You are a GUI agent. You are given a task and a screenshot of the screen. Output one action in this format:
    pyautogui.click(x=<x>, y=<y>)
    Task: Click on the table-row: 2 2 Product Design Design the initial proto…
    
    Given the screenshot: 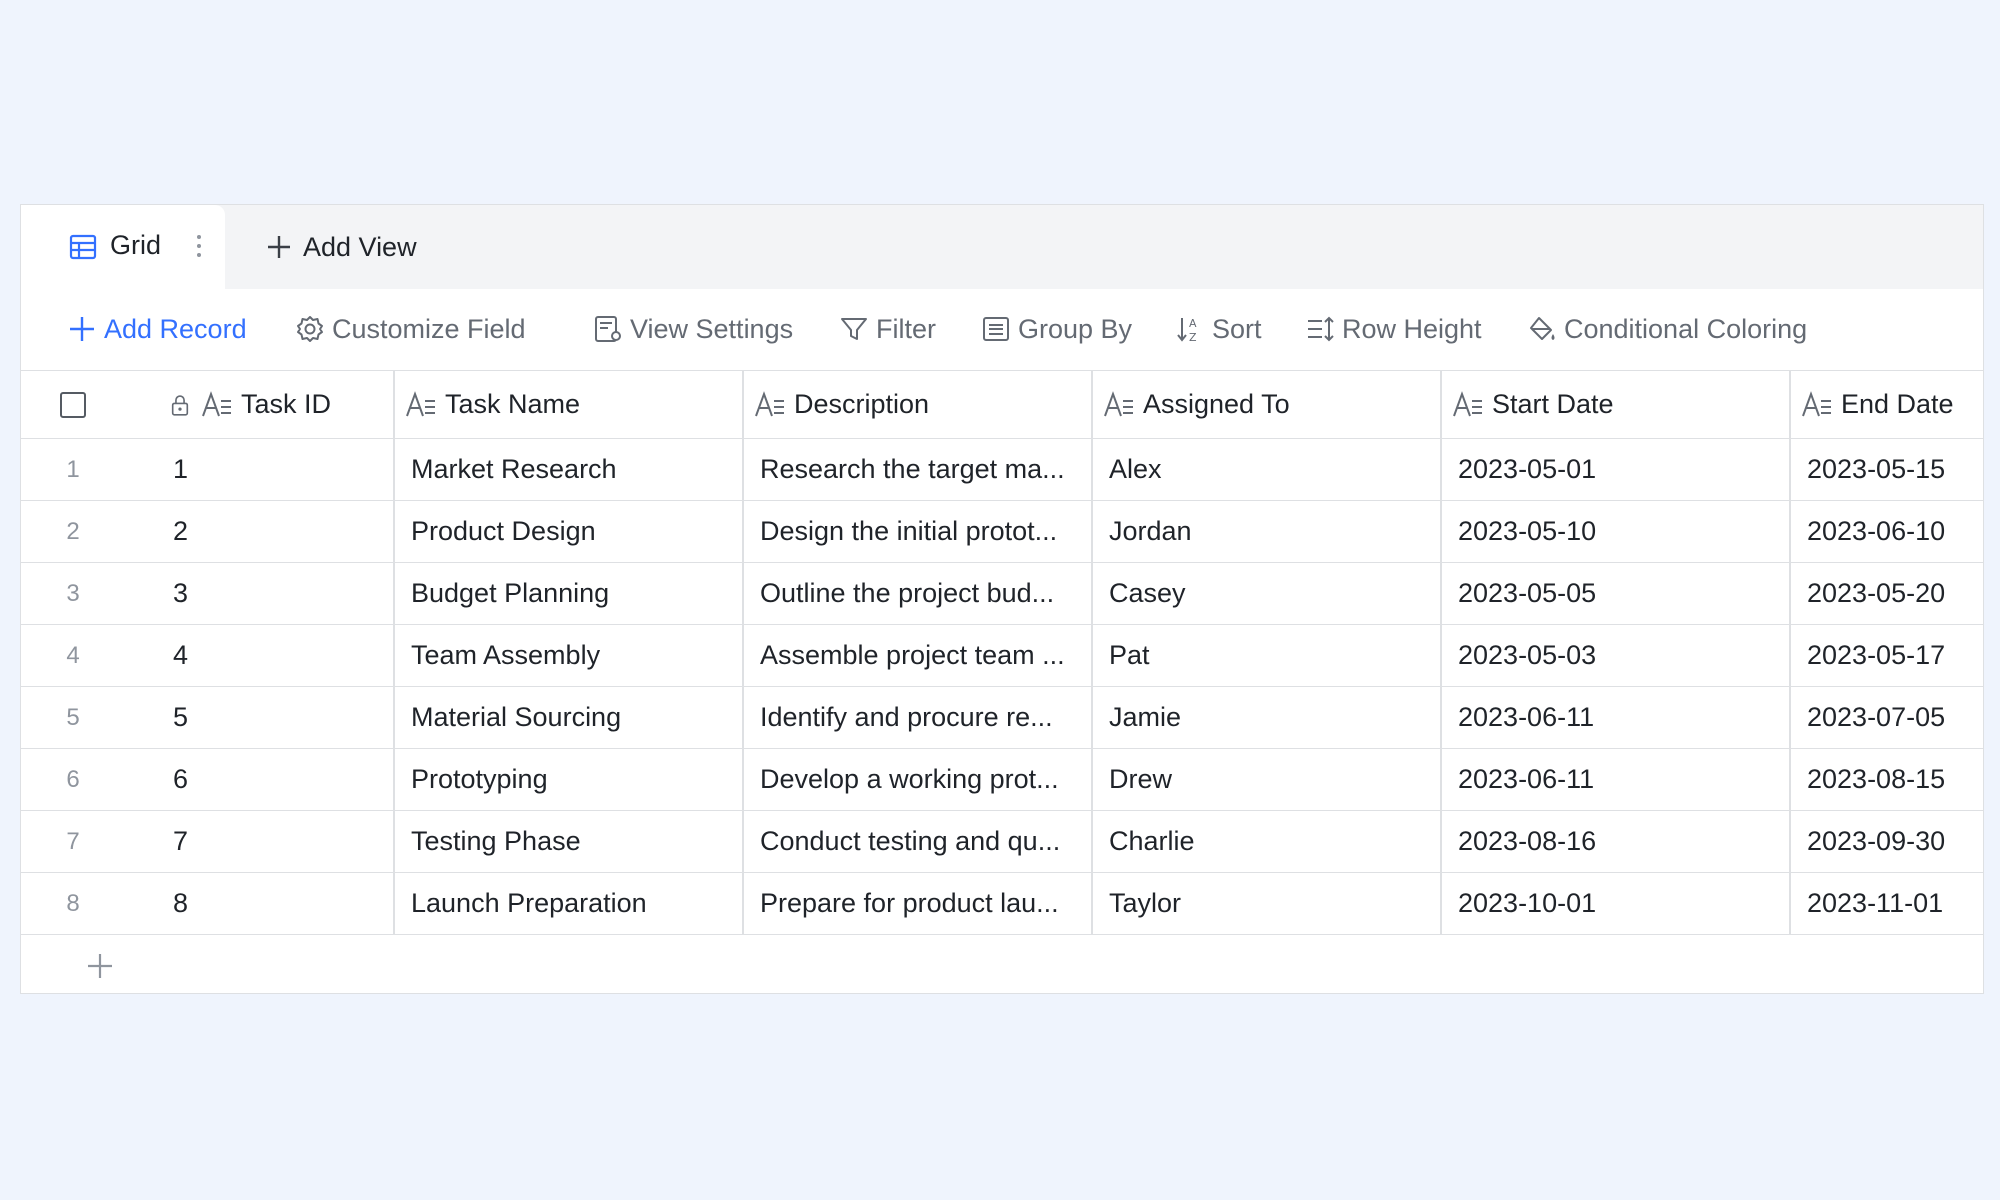 What is the action you would take?
    pyautogui.click(x=1002, y=532)
    